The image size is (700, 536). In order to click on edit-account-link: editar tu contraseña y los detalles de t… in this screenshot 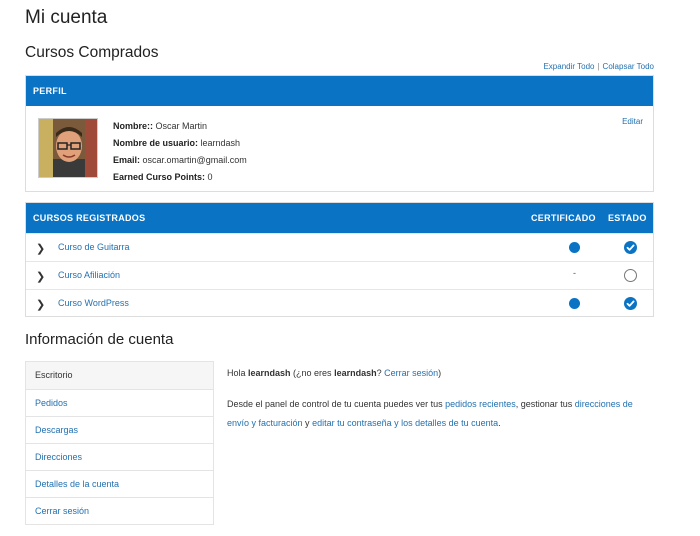, I will do `click(405, 423)`.